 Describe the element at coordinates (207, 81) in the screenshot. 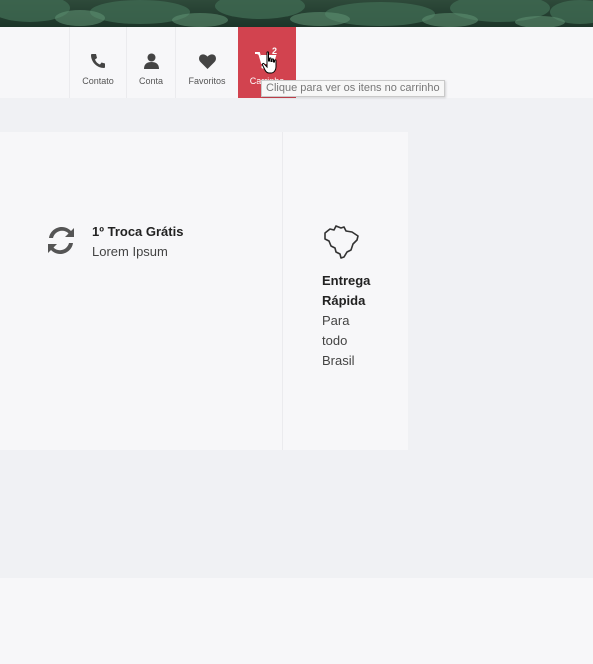

I see `nav-favoritos-label: Favoritos` at that location.